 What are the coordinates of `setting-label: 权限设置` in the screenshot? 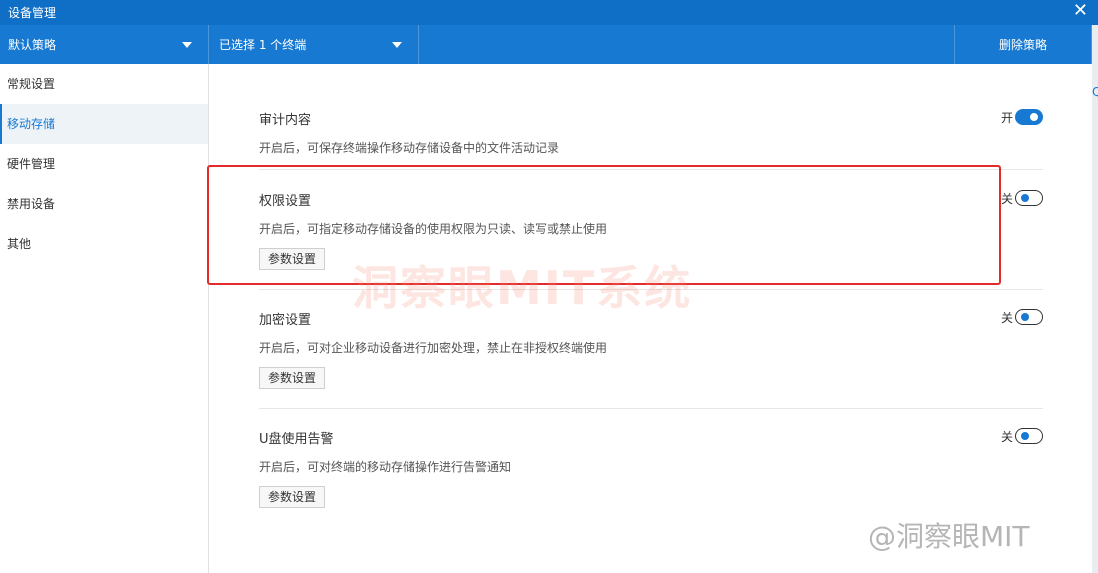 It's located at (285, 201).